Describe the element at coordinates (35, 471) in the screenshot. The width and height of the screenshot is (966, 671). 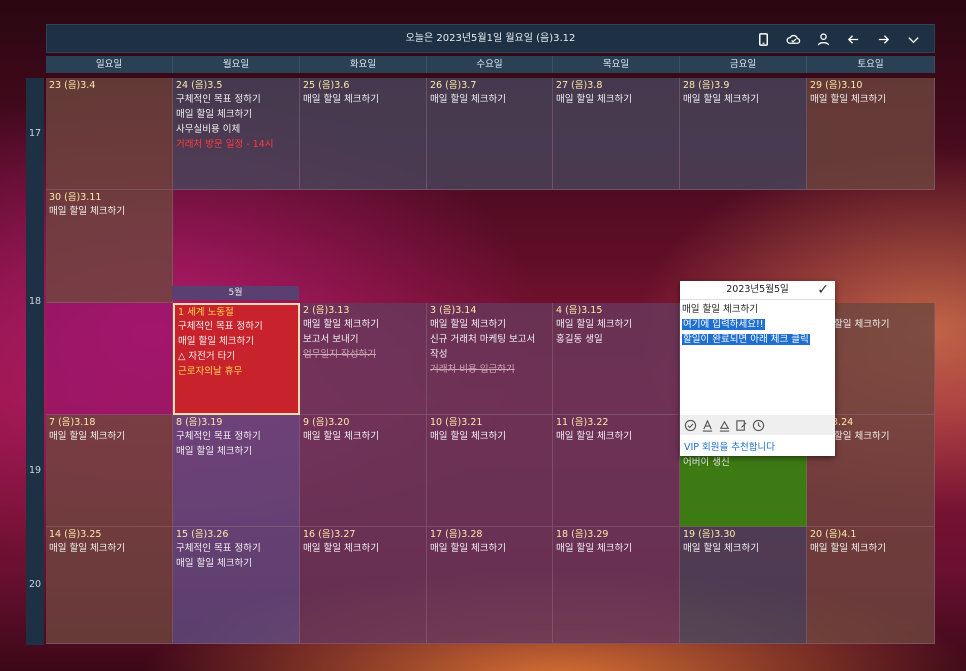
I see `week-number-19: 19` at that location.